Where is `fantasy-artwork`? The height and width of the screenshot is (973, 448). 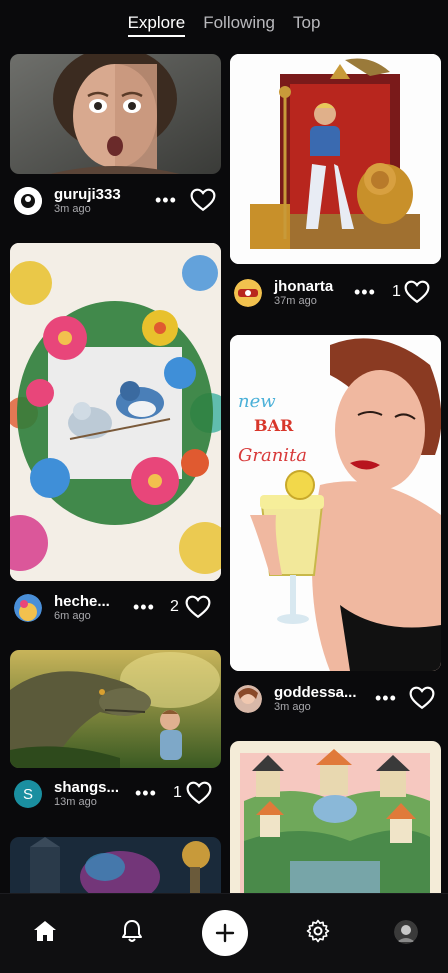 fantasy-artwork is located at coordinates (115, 865).